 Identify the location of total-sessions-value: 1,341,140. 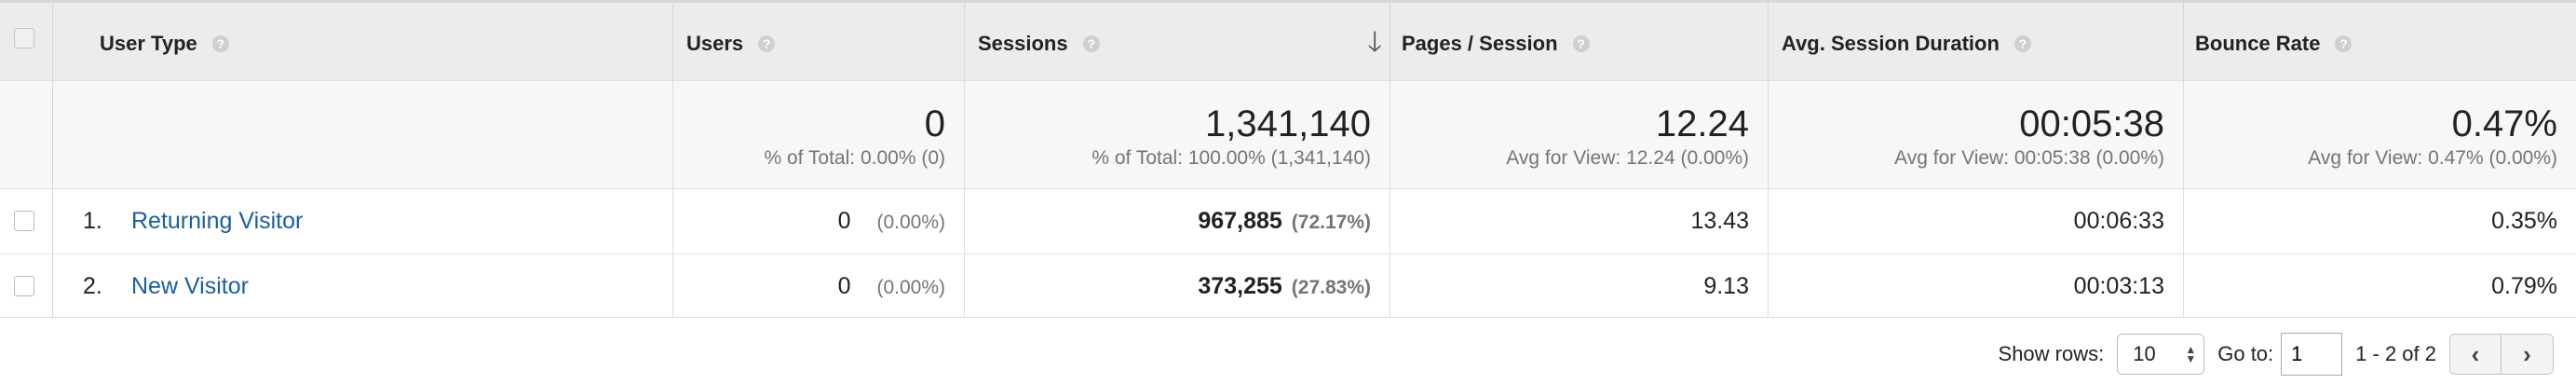
(1288, 124).